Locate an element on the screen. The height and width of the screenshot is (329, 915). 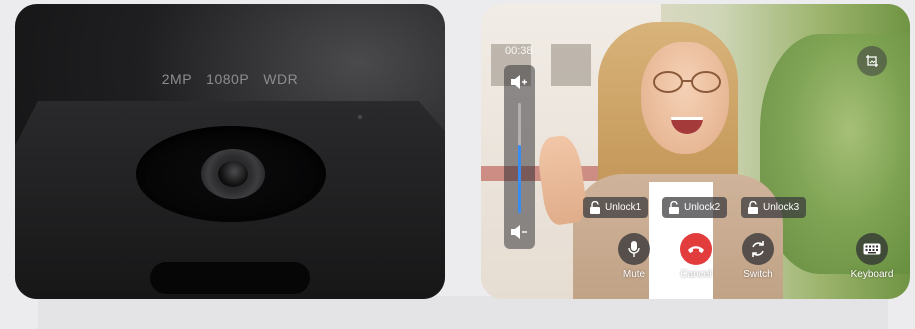
unlock-2-label: Unlock2 is located at coordinates (702, 207).